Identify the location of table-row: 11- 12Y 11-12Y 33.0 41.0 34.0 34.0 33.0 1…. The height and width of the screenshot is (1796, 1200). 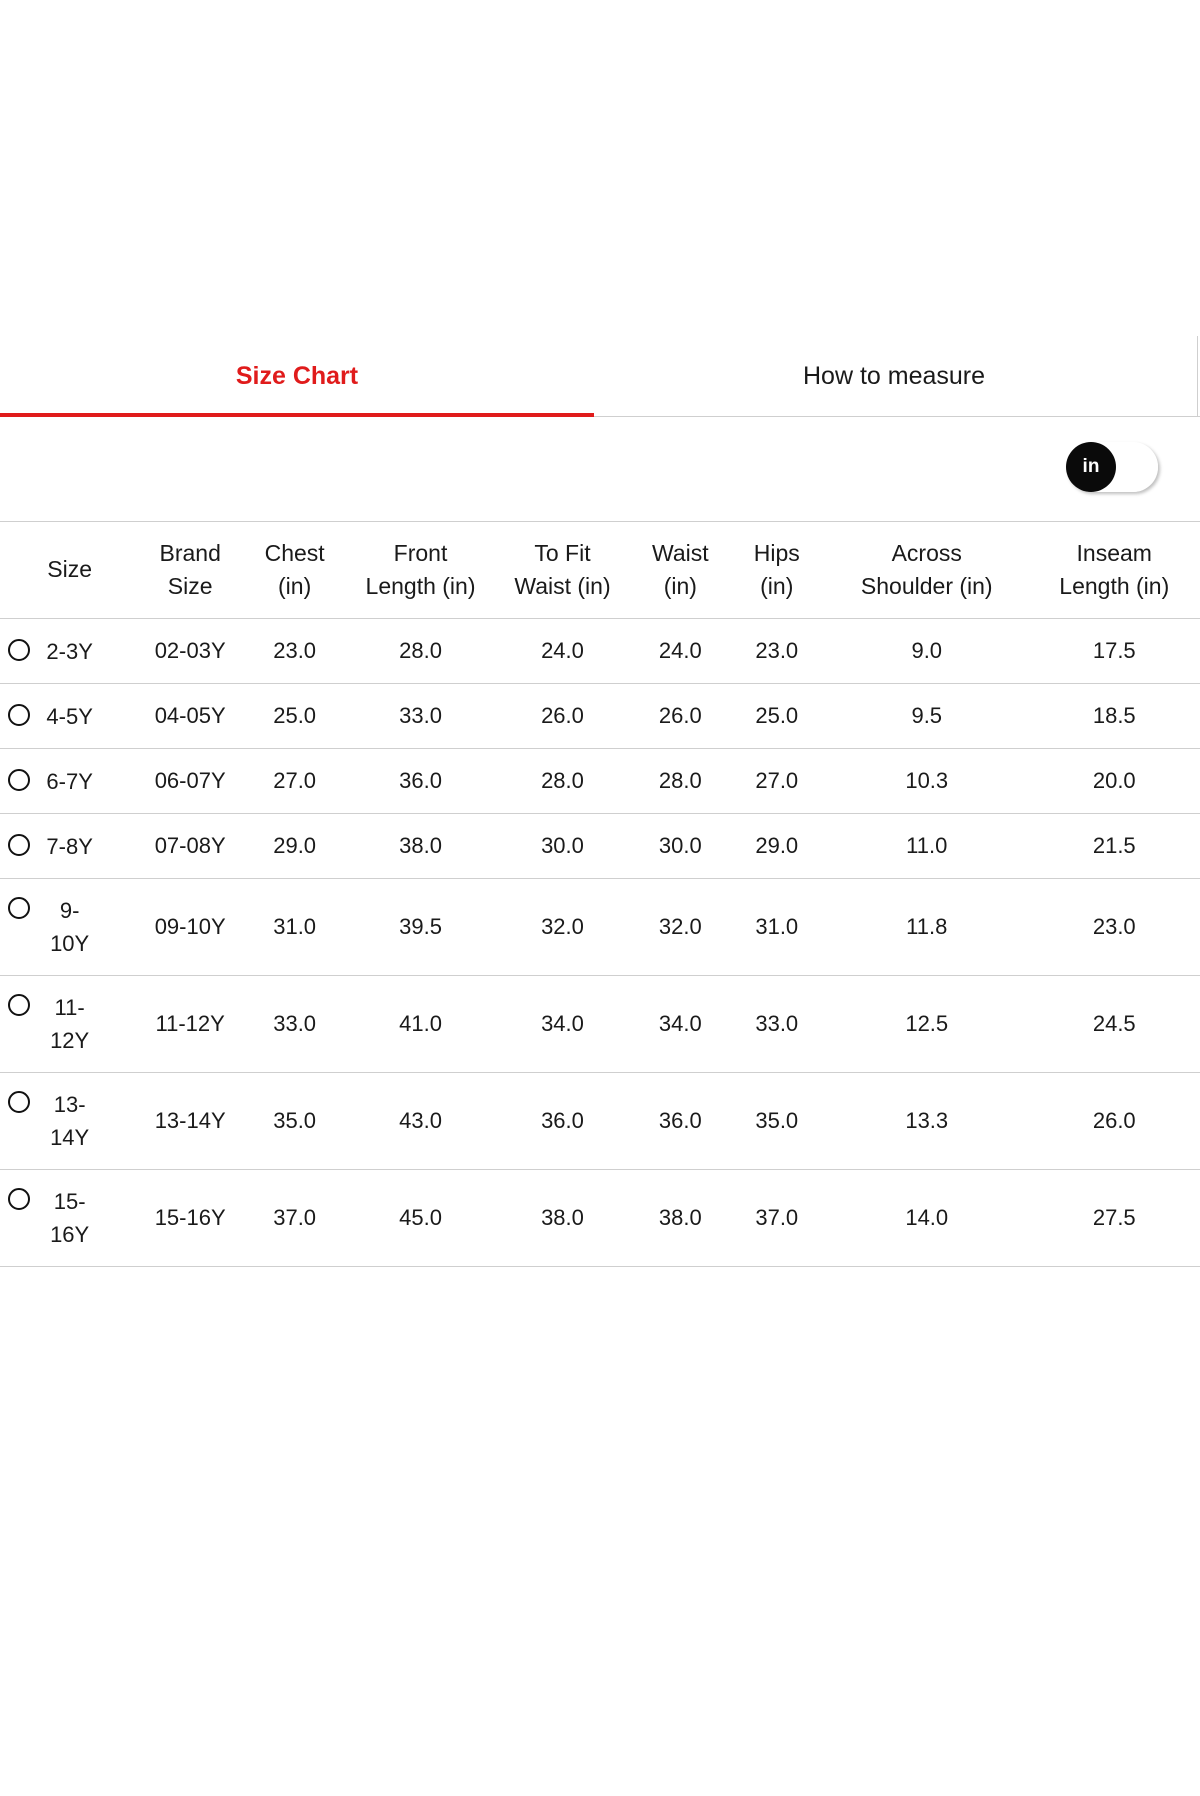
(600, 1024).